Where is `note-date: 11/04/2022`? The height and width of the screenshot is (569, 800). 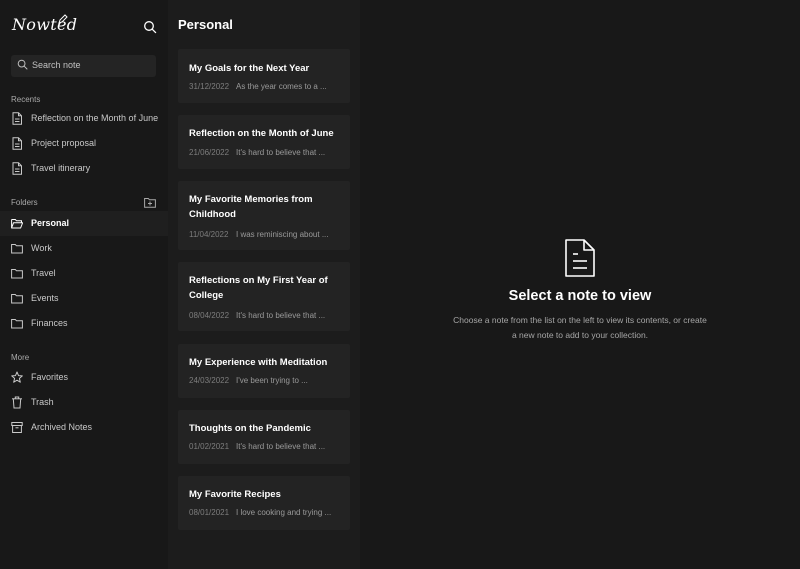 note-date: 11/04/2022 is located at coordinates (209, 234).